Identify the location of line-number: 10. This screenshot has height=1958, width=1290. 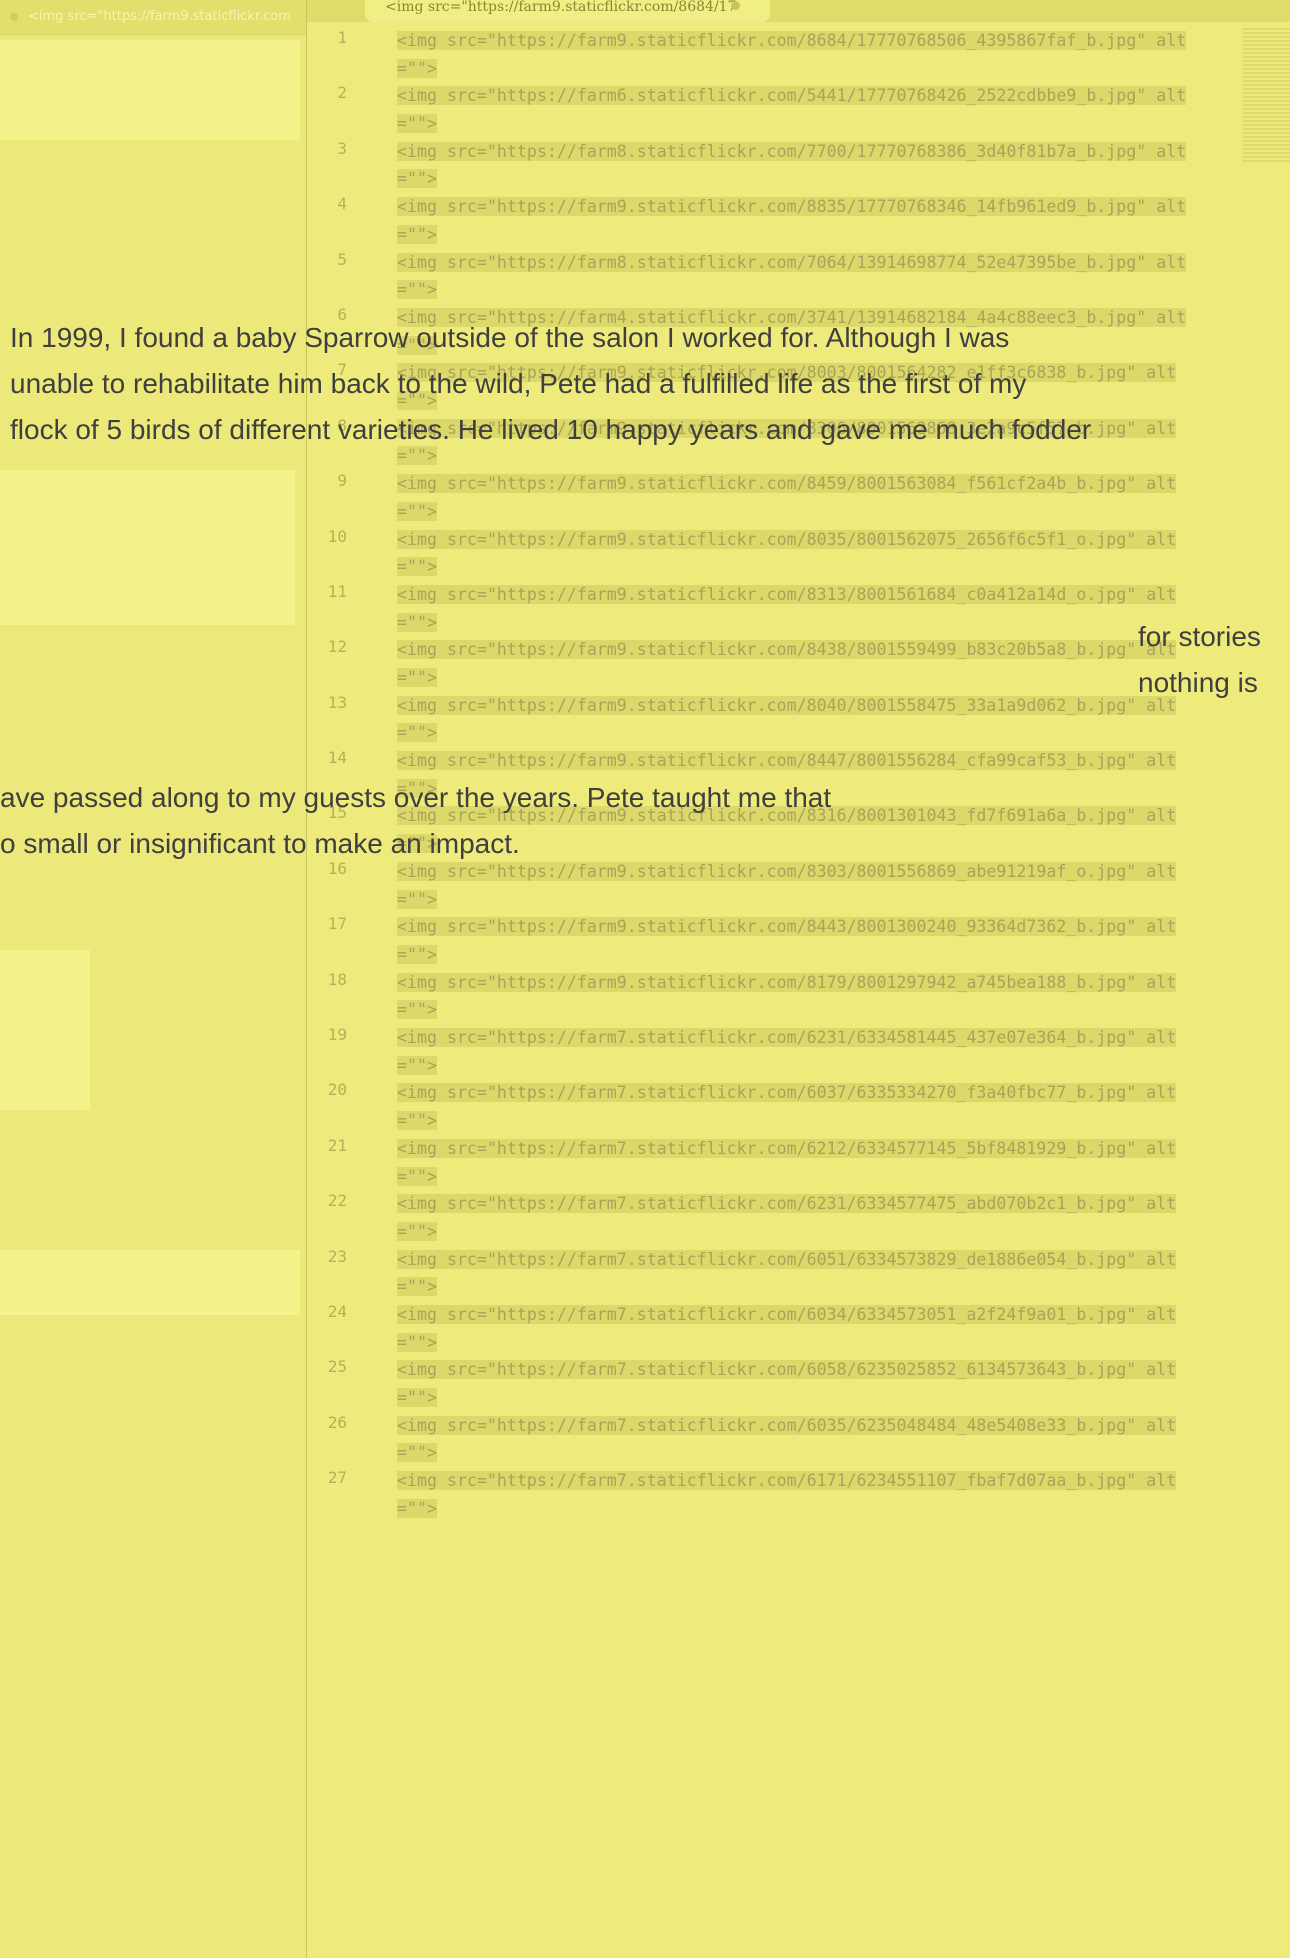
(337, 536).